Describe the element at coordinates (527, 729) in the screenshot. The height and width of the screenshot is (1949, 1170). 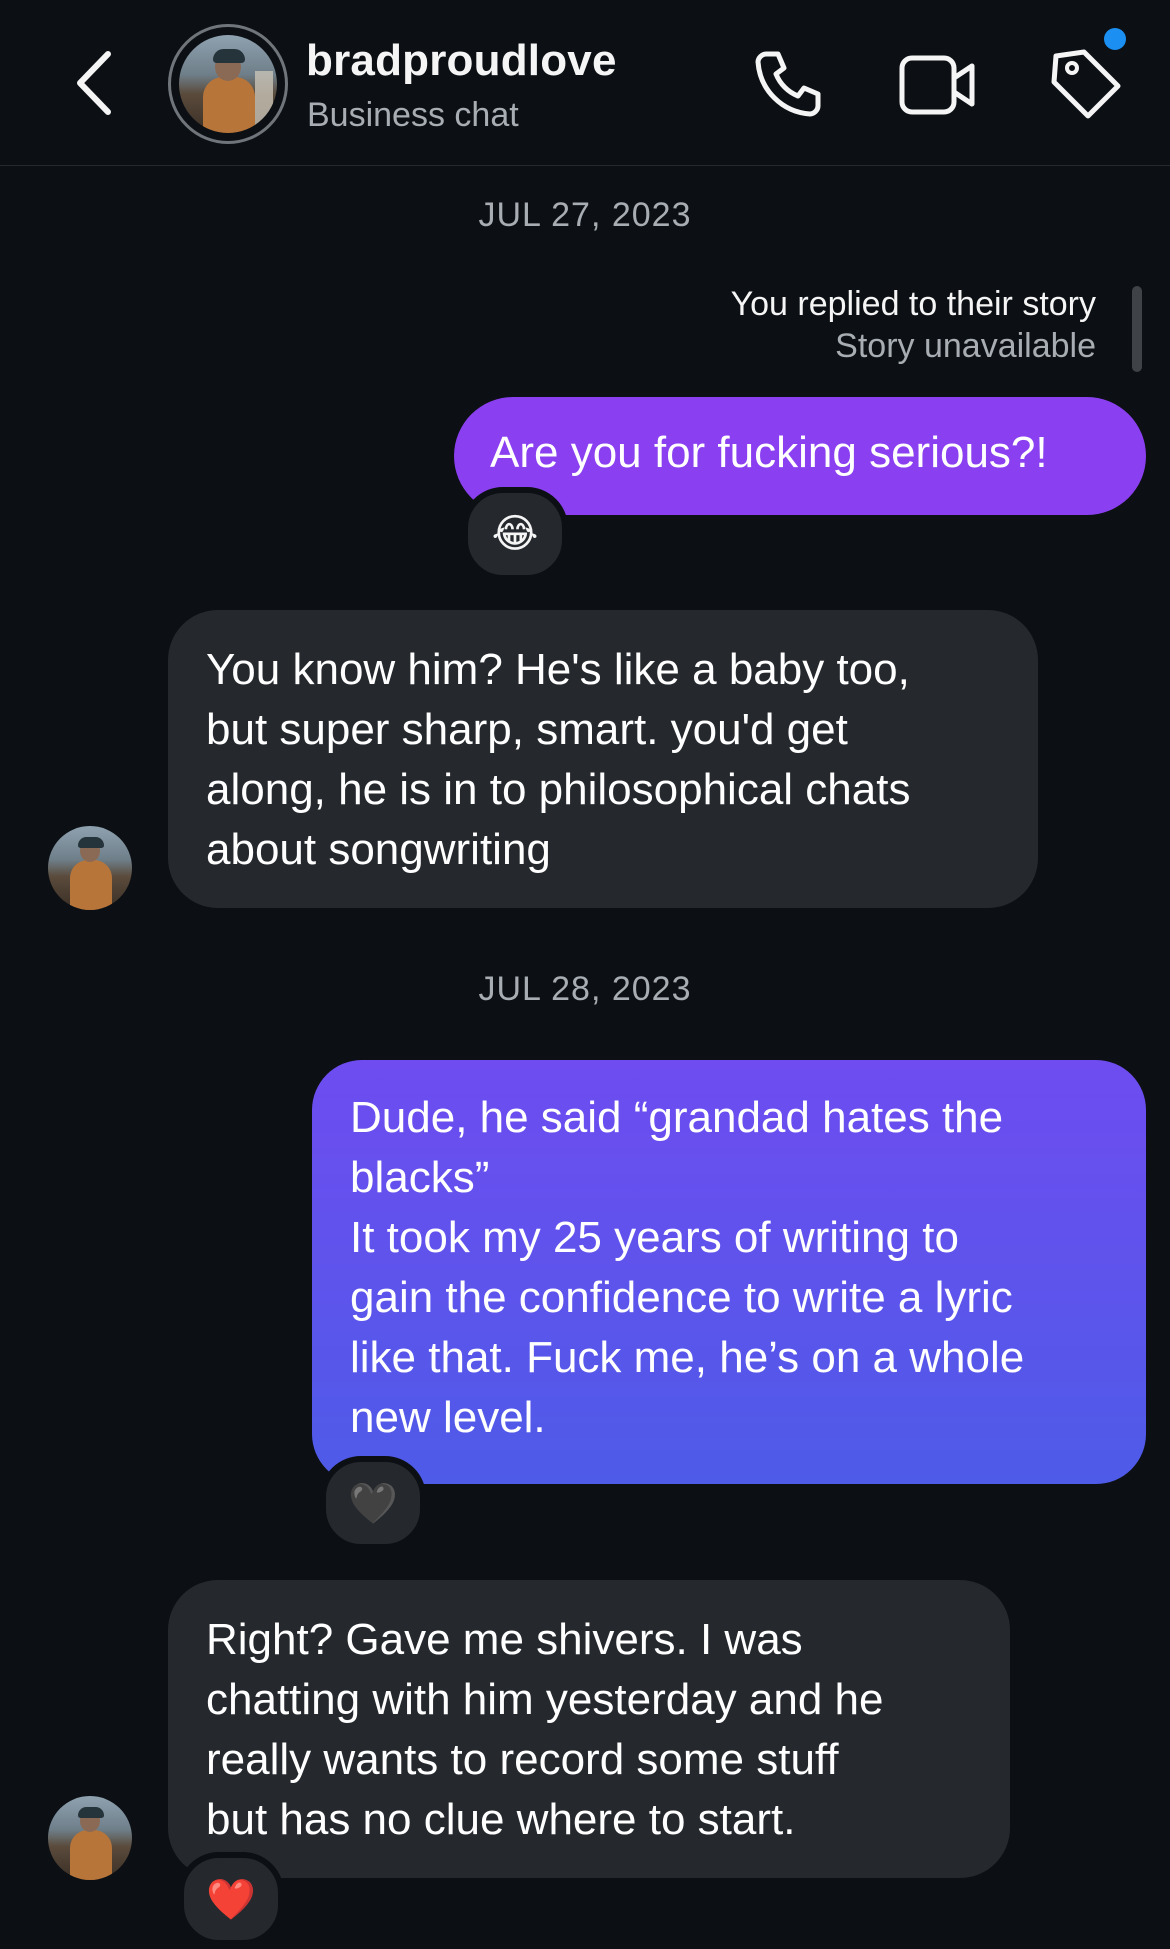
I see `message-line: but super sharp, smart. you'd get` at that location.